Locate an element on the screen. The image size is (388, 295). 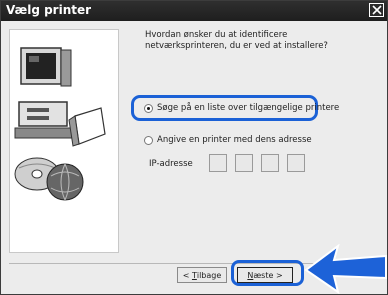
radio-search-list-indicator is located at coordinates (148, 108).